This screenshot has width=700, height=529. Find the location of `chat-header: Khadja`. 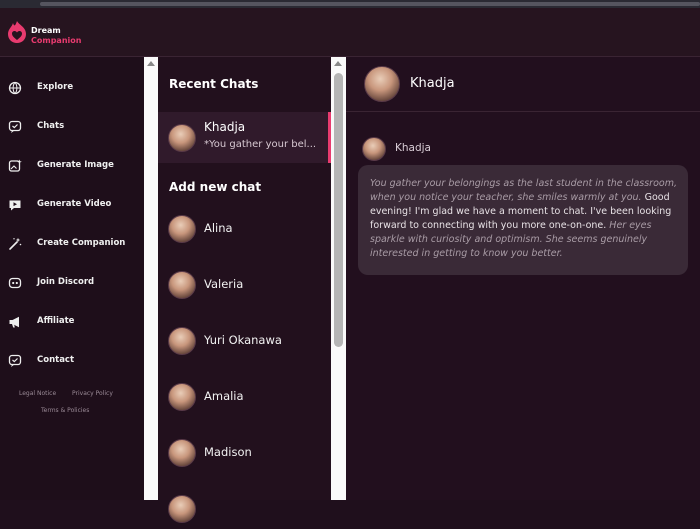

chat-header: Khadja is located at coordinates (523, 84).